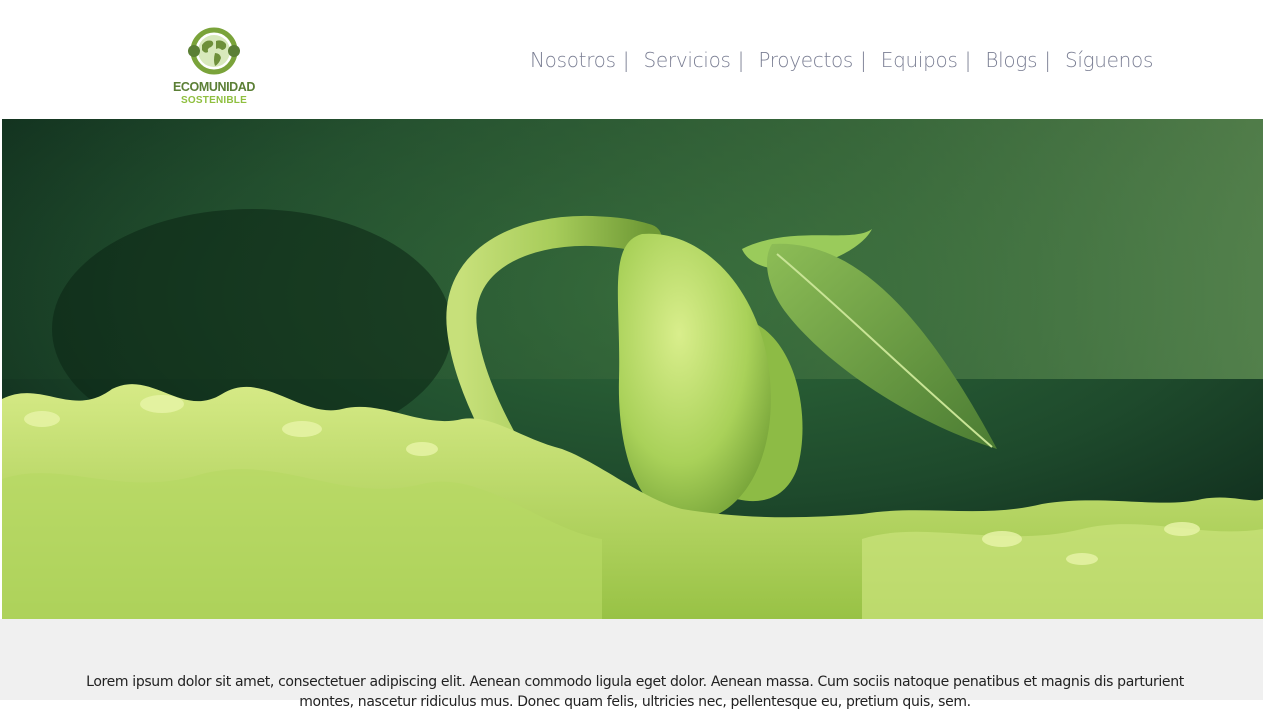 The image size is (1263, 712). I want to click on nav-item: Proyectos |, so click(812, 60).